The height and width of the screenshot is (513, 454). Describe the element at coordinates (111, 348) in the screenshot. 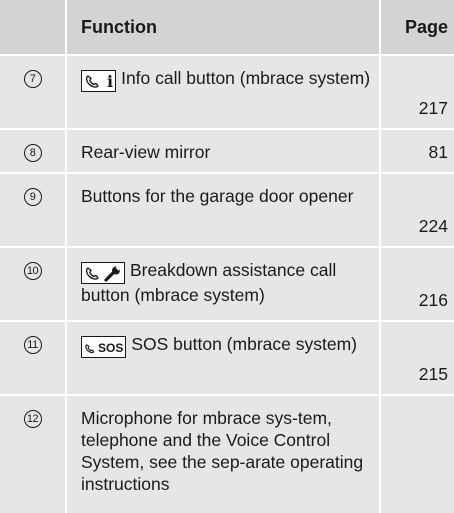

I see `sos-label: SOS` at that location.